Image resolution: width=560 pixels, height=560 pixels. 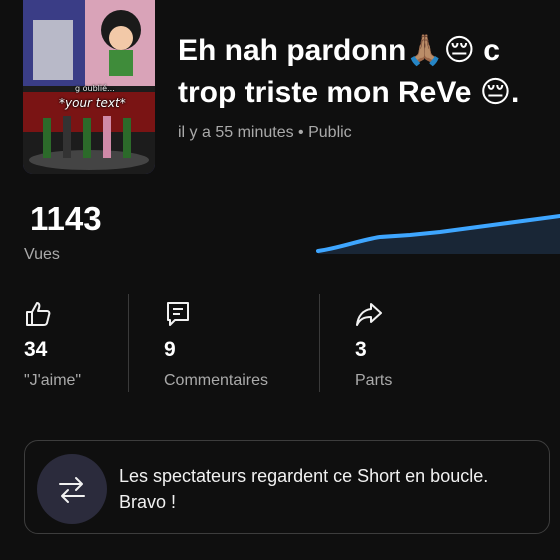 I want to click on likes-label: "J'aime", so click(x=53, y=380).